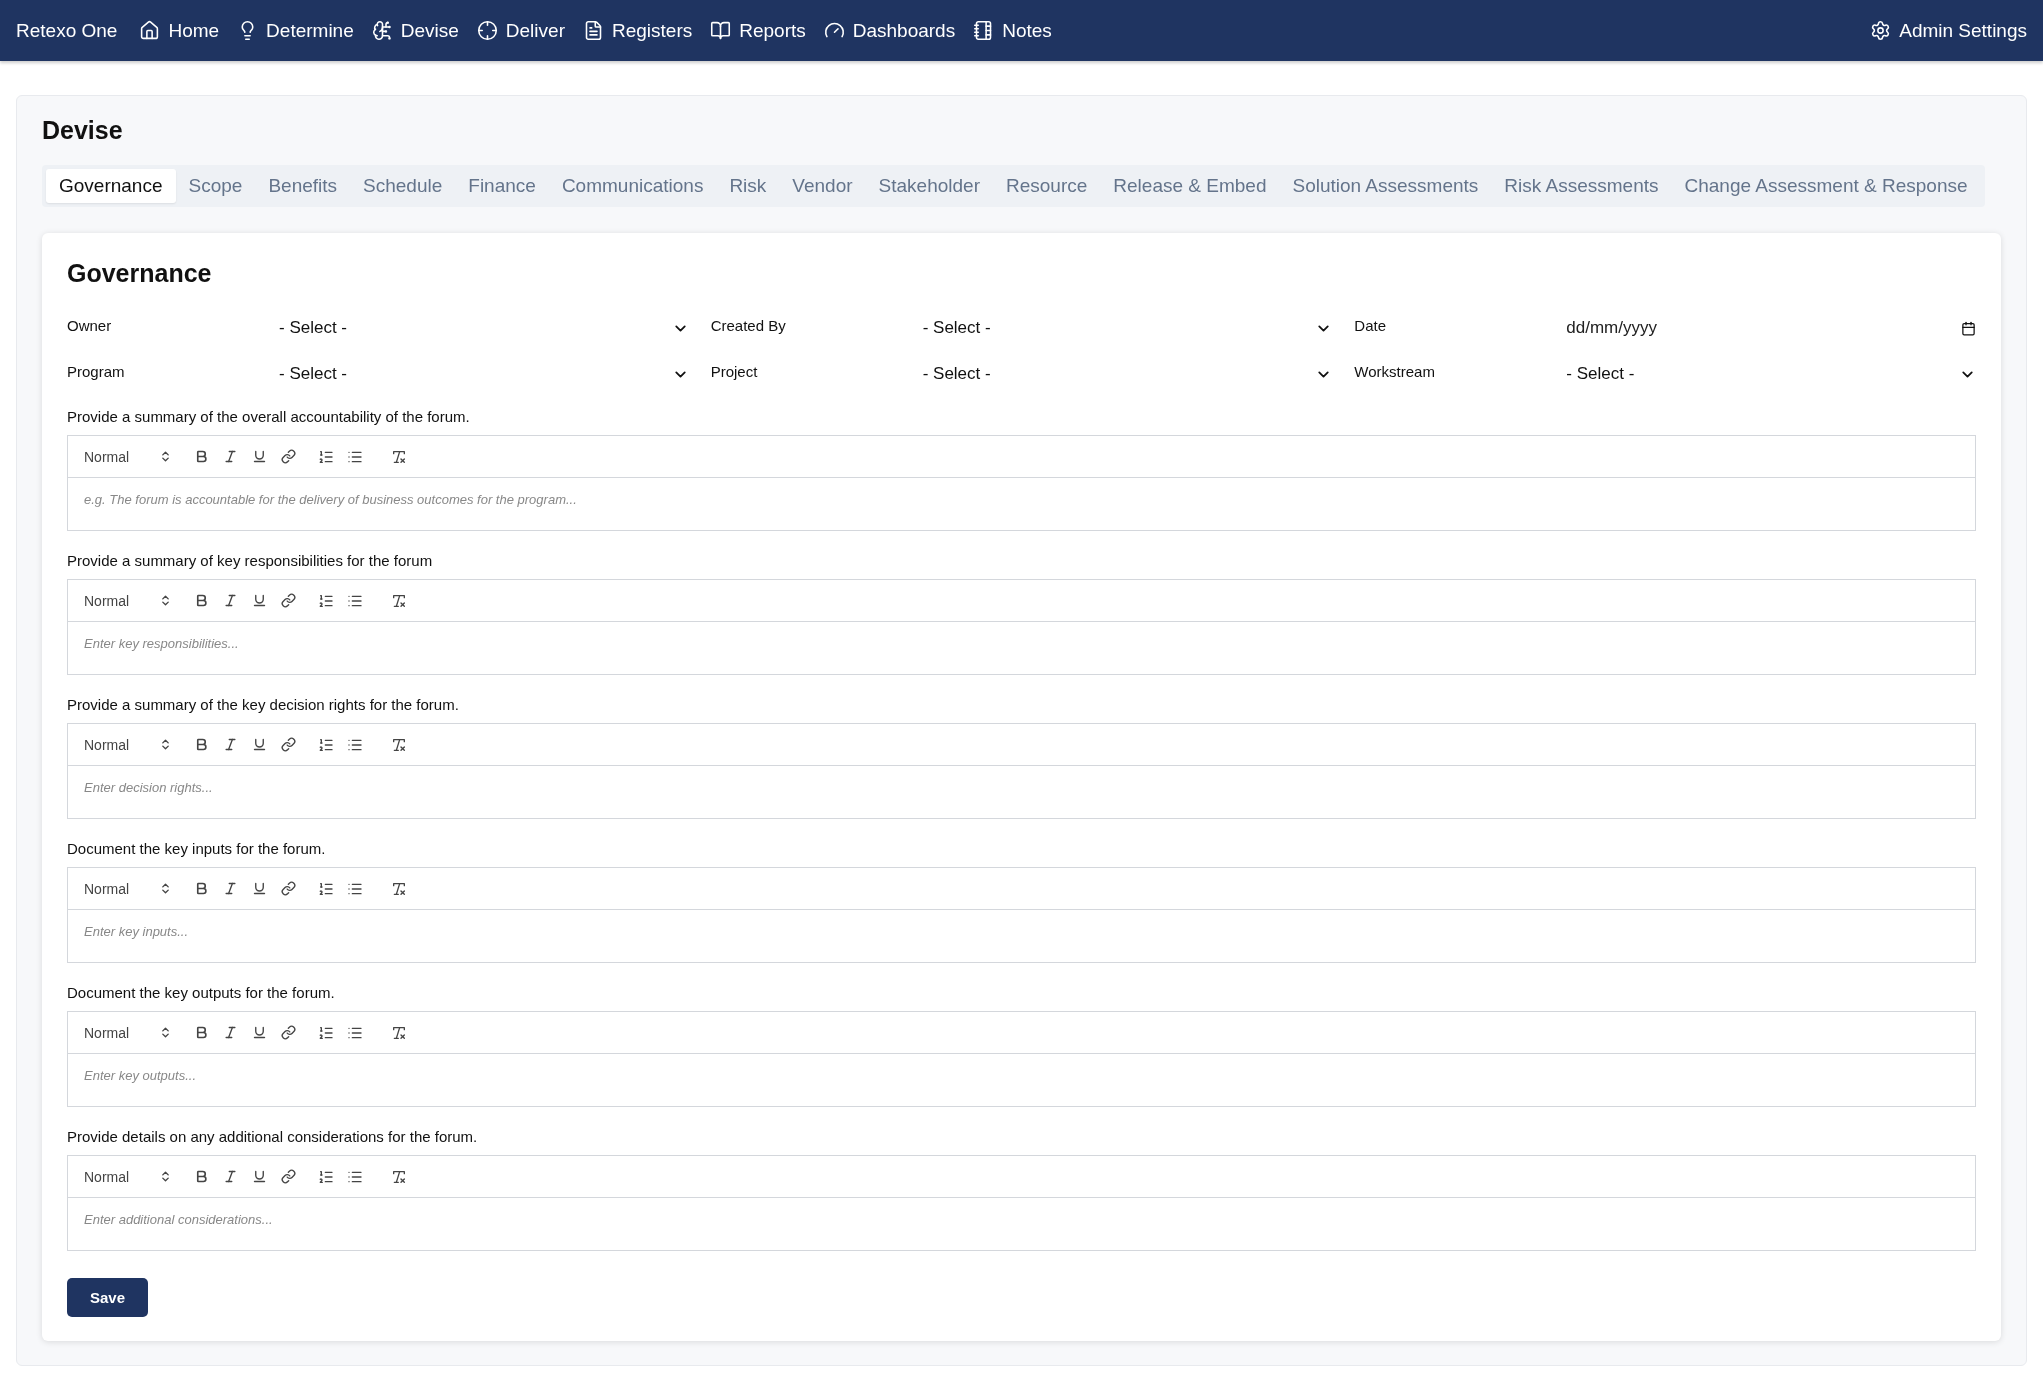 The image size is (2043, 1388). Describe the element at coordinates (90, 325) in the screenshot. I see `field-label: Owner` at that location.